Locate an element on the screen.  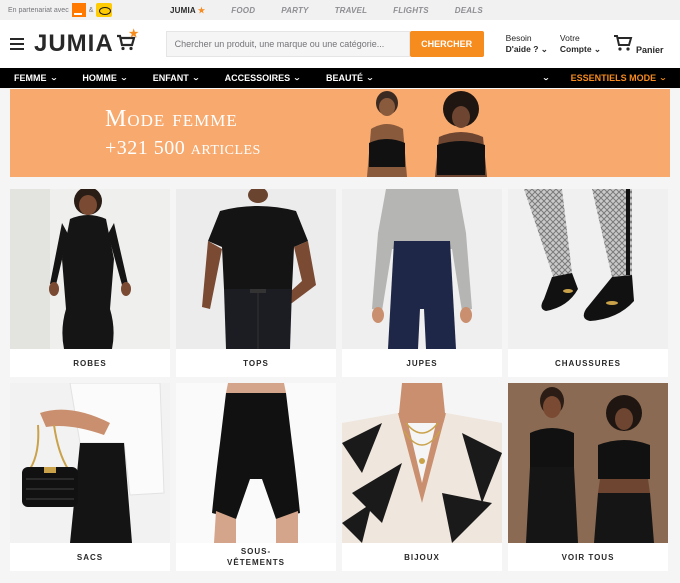
help-menu: Besoin D'aide ? ⌄ is located at coordinates (527, 44).